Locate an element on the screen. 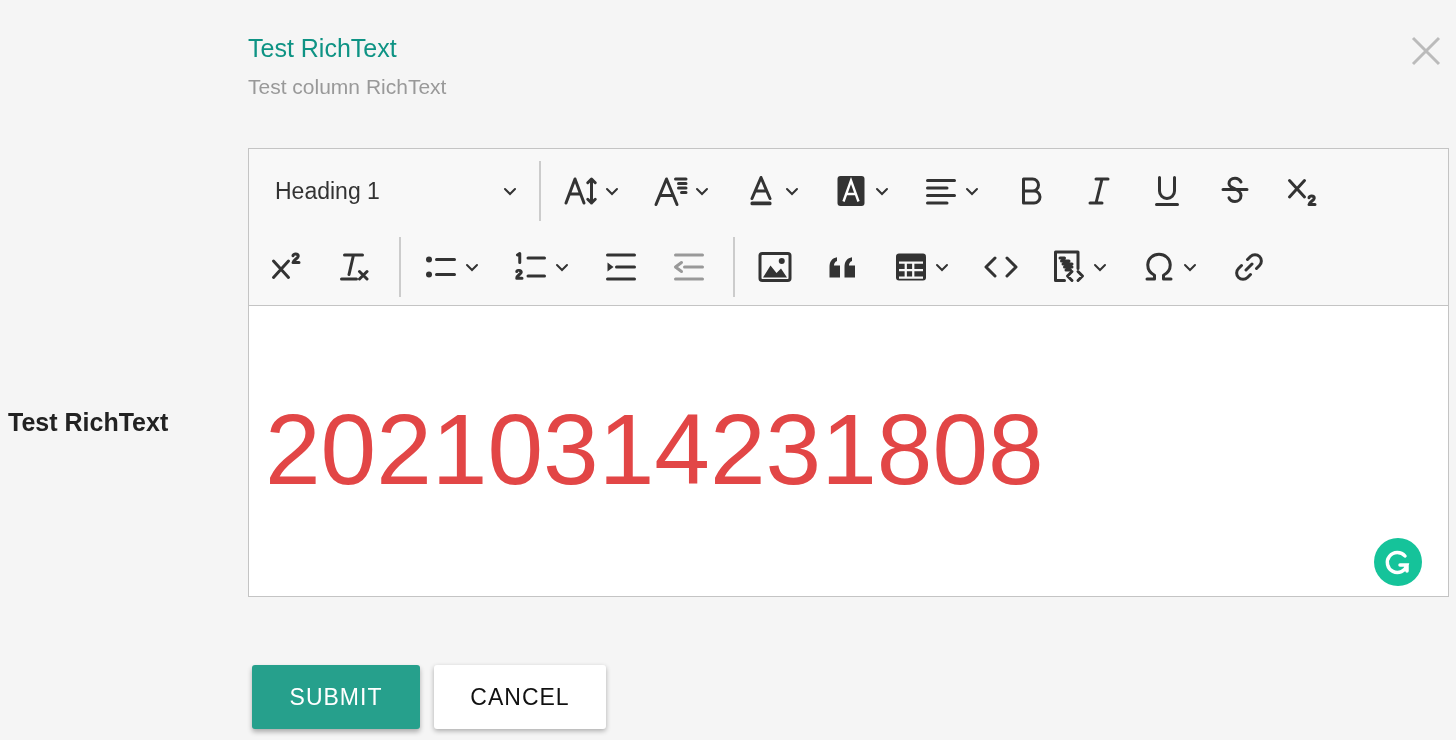 Image resolution: width=1456 pixels, height=740 pixels. cancel-button: CANCEL is located at coordinates (520, 697).